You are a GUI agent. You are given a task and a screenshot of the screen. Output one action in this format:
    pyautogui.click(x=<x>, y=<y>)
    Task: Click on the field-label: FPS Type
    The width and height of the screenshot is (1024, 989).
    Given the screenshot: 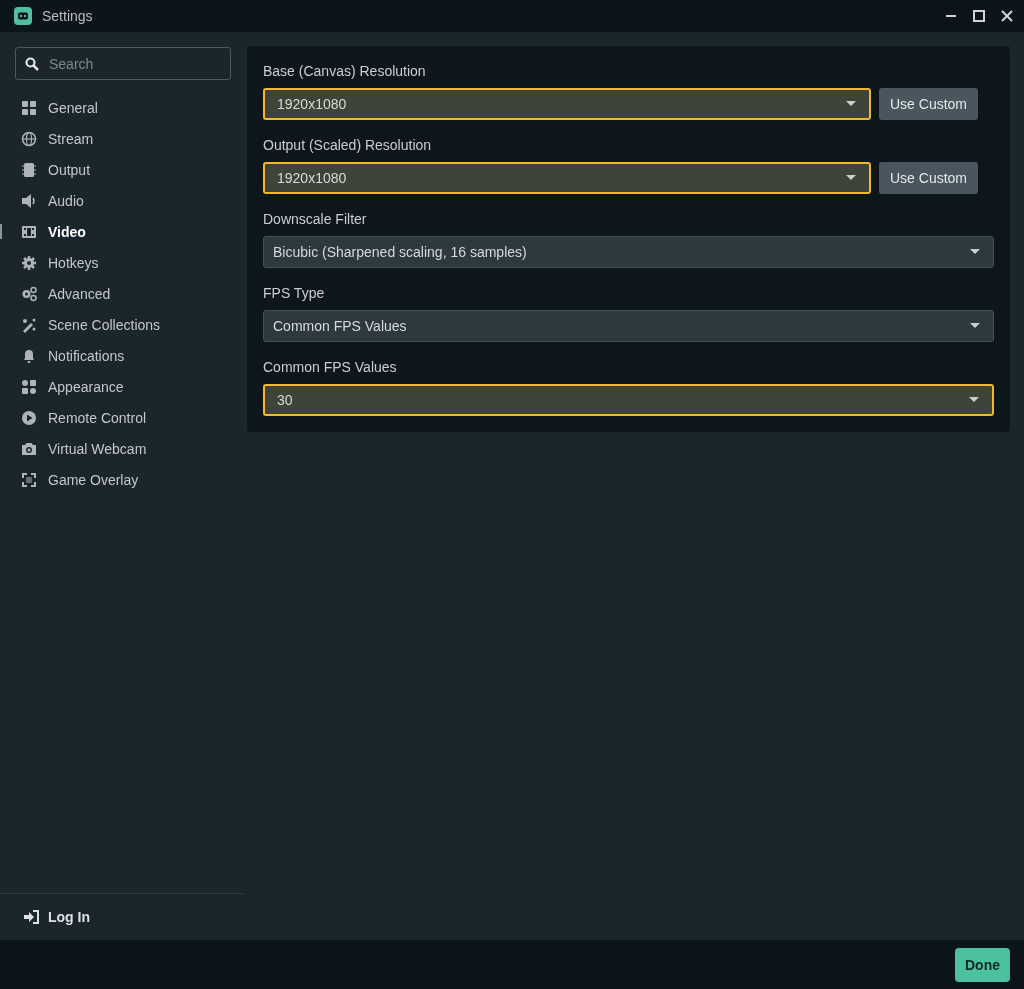 What is the action you would take?
    pyautogui.click(x=294, y=293)
    